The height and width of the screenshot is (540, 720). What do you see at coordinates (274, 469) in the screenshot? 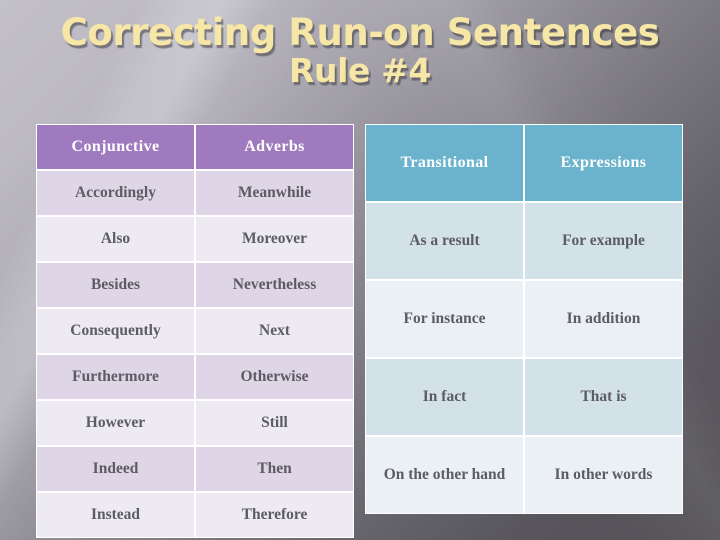
I see `table-cell: Then` at bounding box center [274, 469].